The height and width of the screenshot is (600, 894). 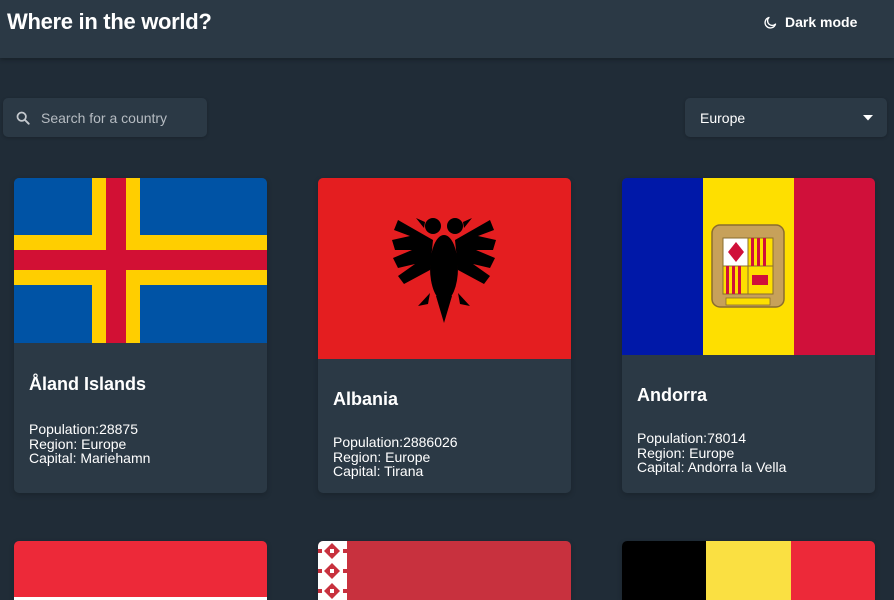 I want to click on coat-of-arms-icon, so click(x=748, y=266).